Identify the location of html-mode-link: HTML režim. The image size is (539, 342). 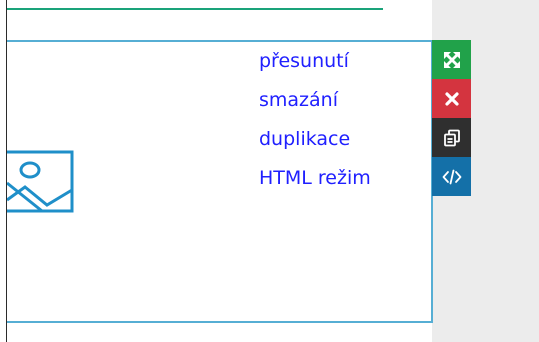
(315, 178).